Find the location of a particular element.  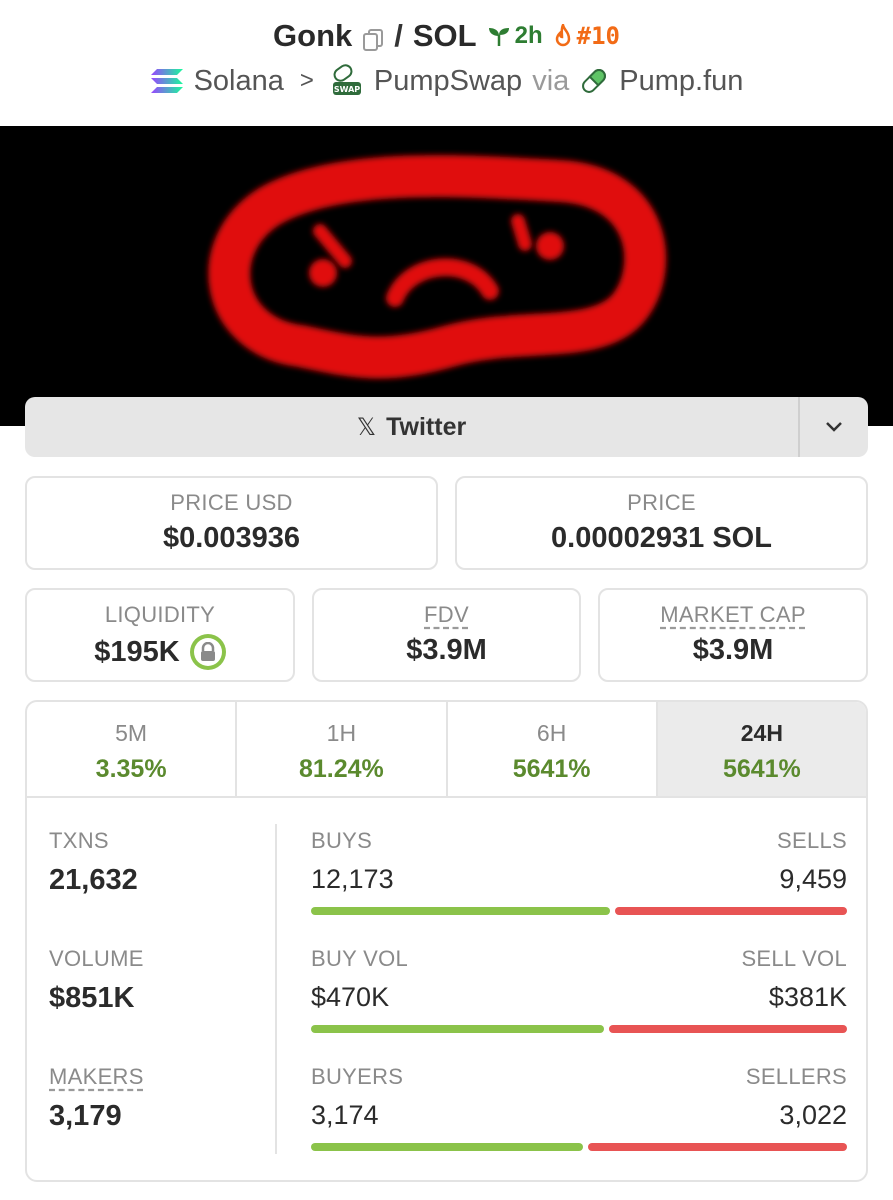

price-usd-value: $0.003936 is located at coordinates (231, 538).